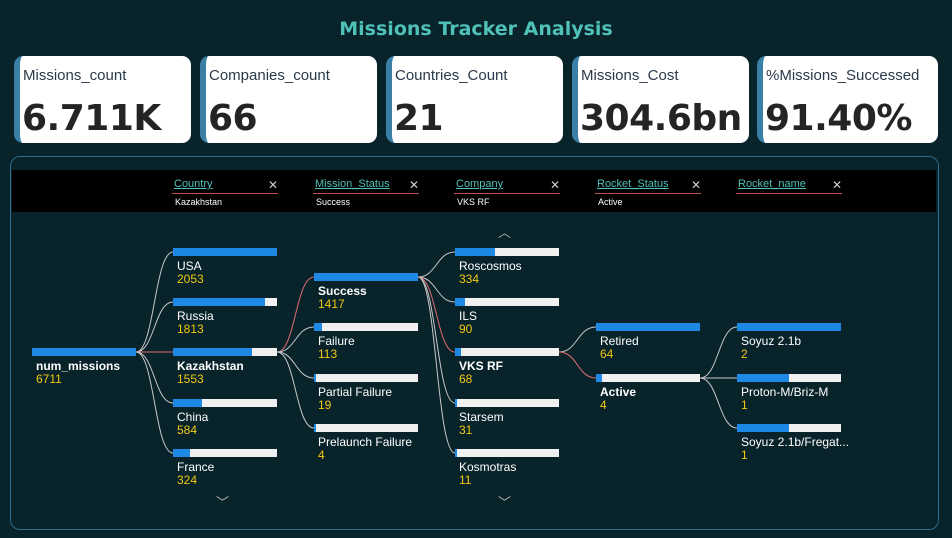 The image size is (952, 538). I want to click on node-label: Russia, so click(195, 316).